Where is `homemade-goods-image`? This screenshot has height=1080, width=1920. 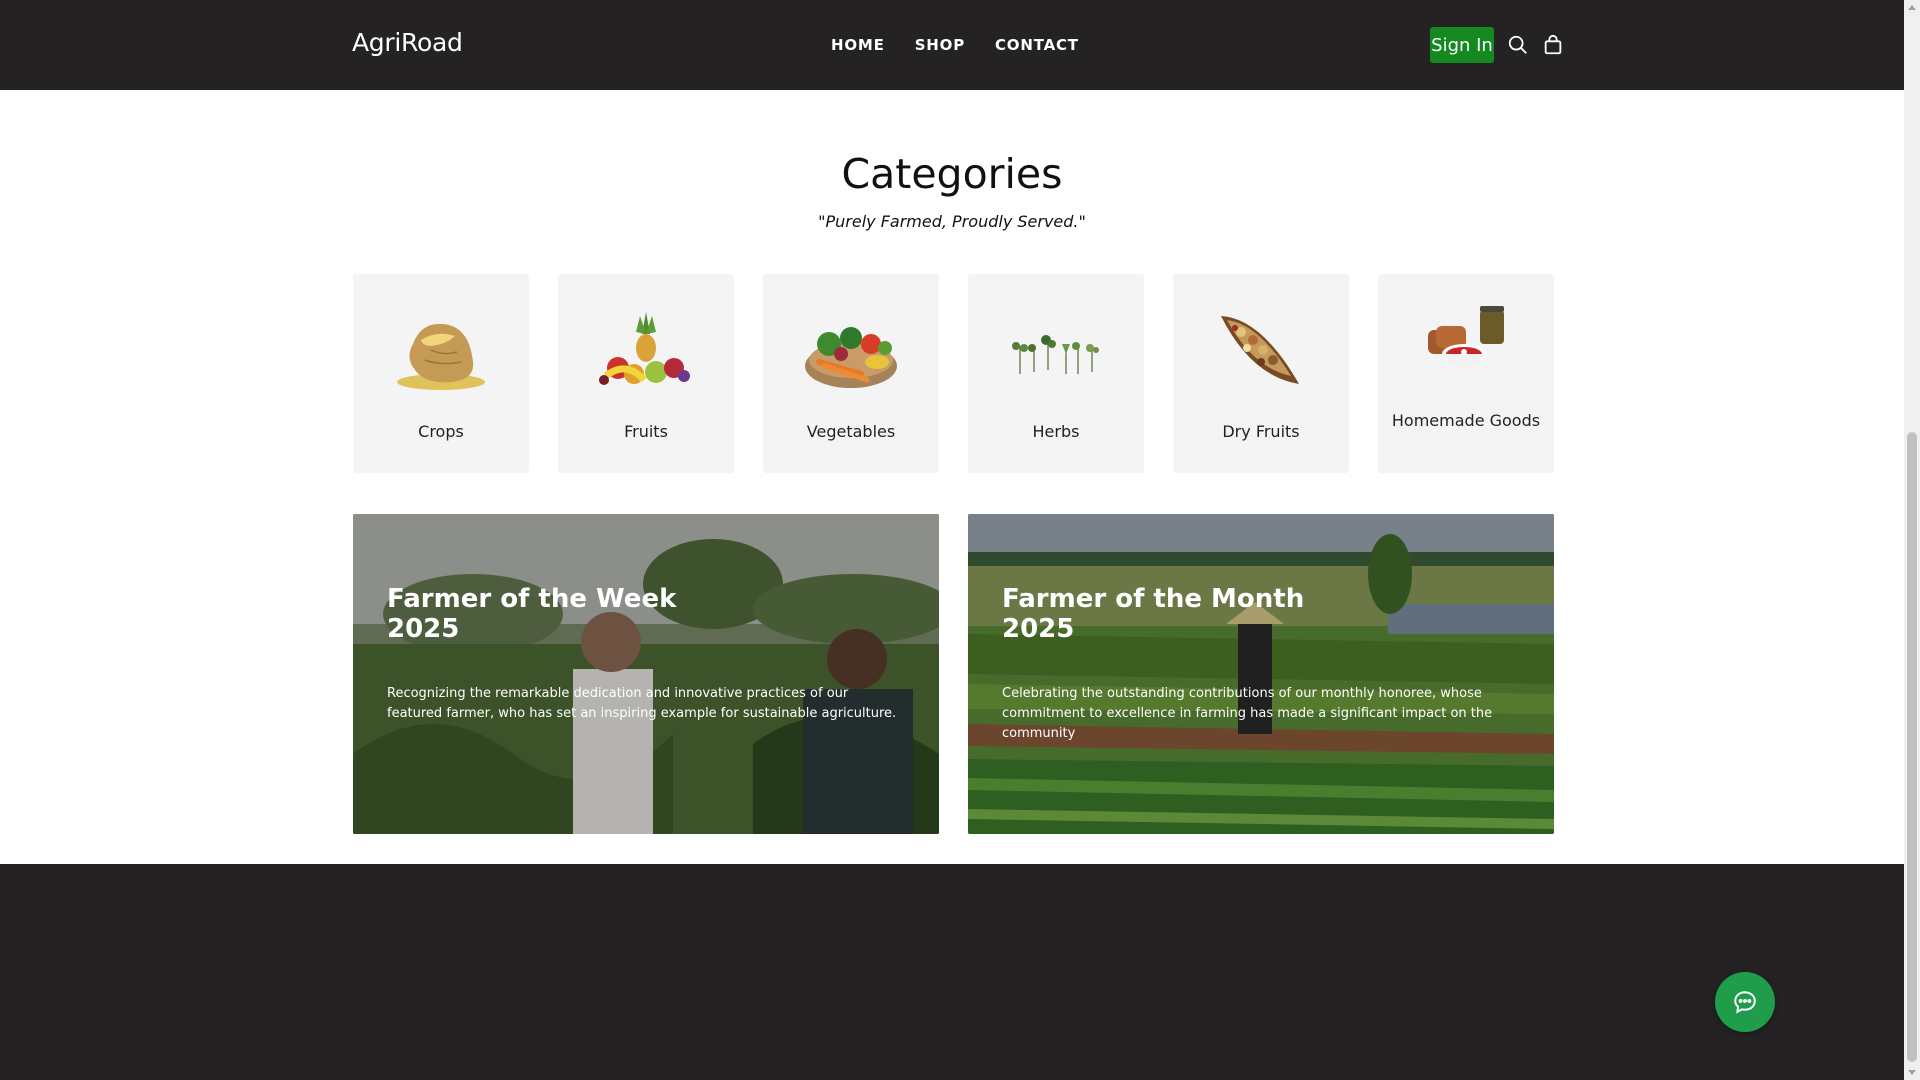
homemade-goods-image is located at coordinates (1466, 349).